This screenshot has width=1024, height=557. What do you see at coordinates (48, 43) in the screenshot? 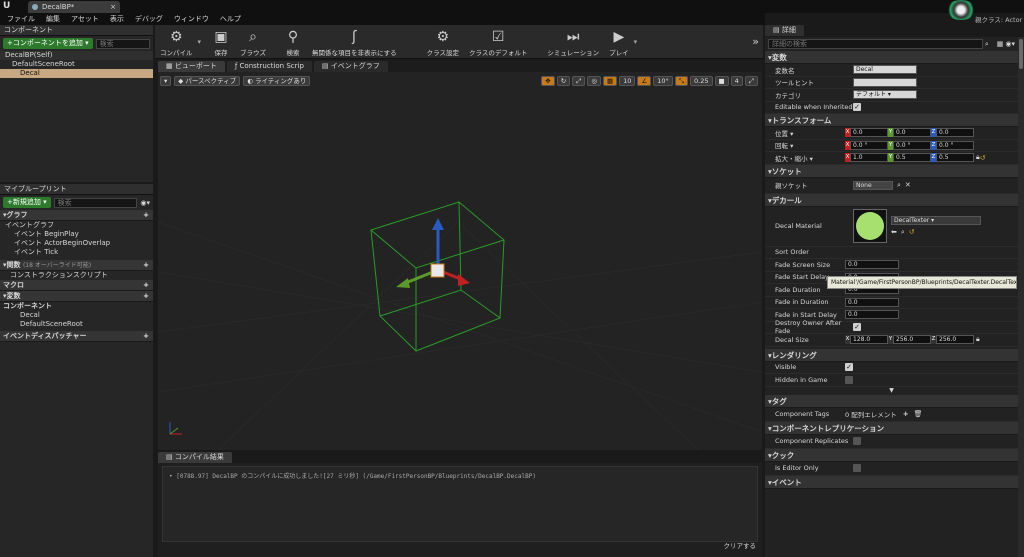
I see `add-component-button: +コンポーネントを追加 ▾` at bounding box center [48, 43].